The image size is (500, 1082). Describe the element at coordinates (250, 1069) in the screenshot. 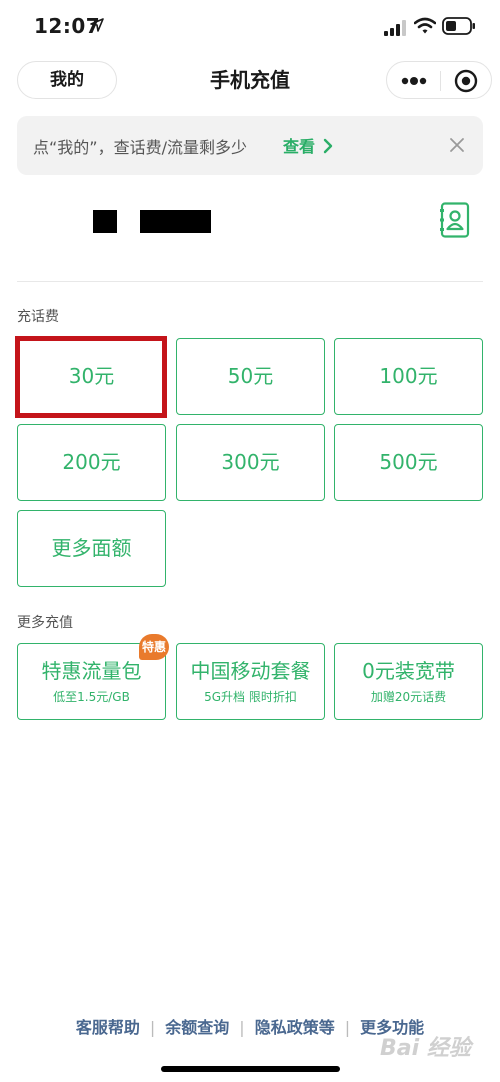

I see `home-indicator` at that location.